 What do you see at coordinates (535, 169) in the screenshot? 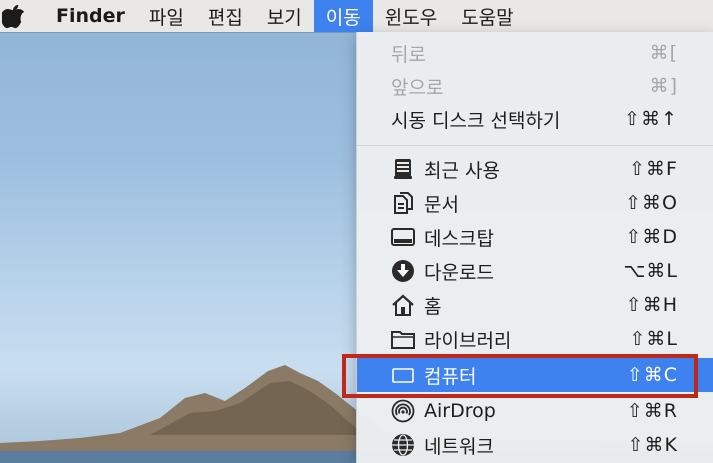
I see `menu-item-recents: 최근 사용 ⇧⌘F` at bounding box center [535, 169].